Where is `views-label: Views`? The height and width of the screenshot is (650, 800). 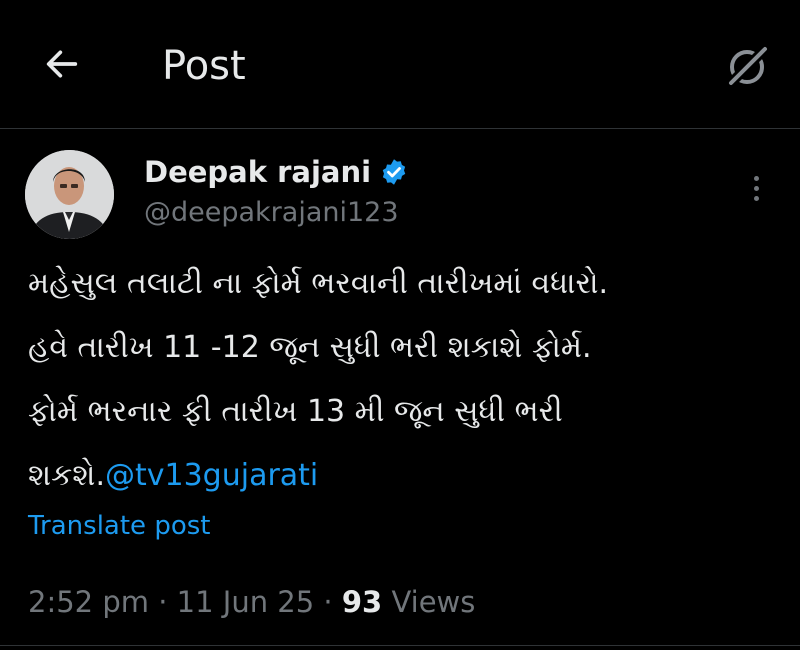
views-label: Views is located at coordinates (429, 602).